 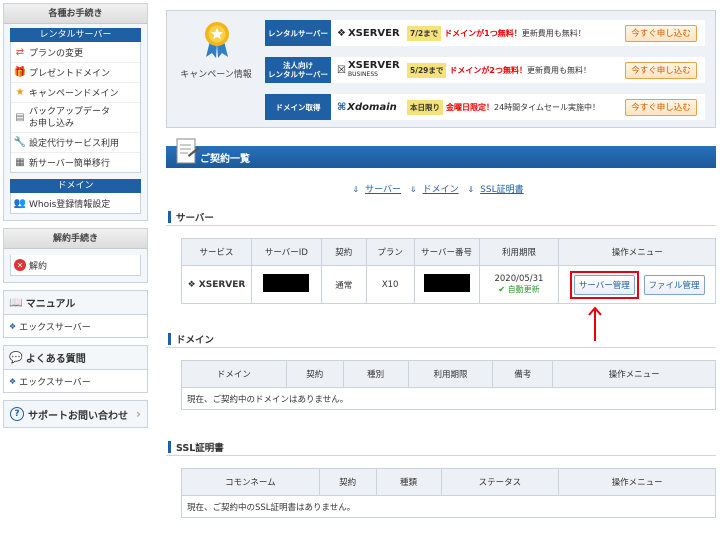 What do you see at coordinates (448, 374) in the screenshot?
I see `table-header-row: ドメイン 契約 種別 利用期限 備考 操作メニュー` at bounding box center [448, 374].